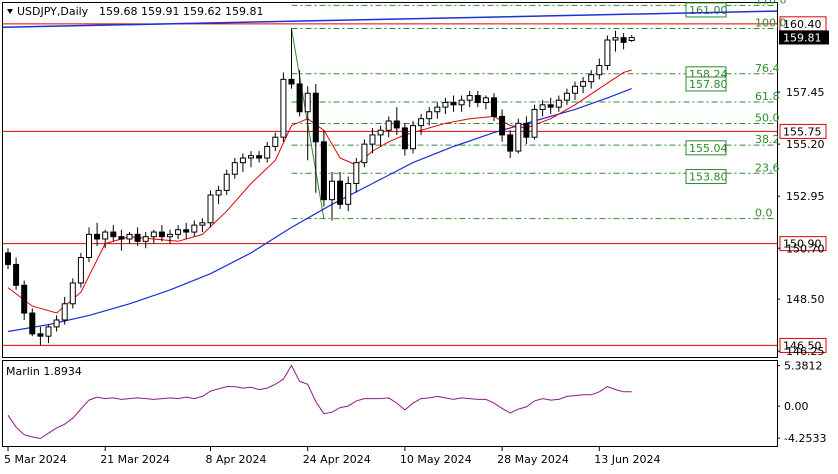 This screenshot has height=474, width=838. I want to click on time-tick-label: 28 May 2024, so click(533, 459).